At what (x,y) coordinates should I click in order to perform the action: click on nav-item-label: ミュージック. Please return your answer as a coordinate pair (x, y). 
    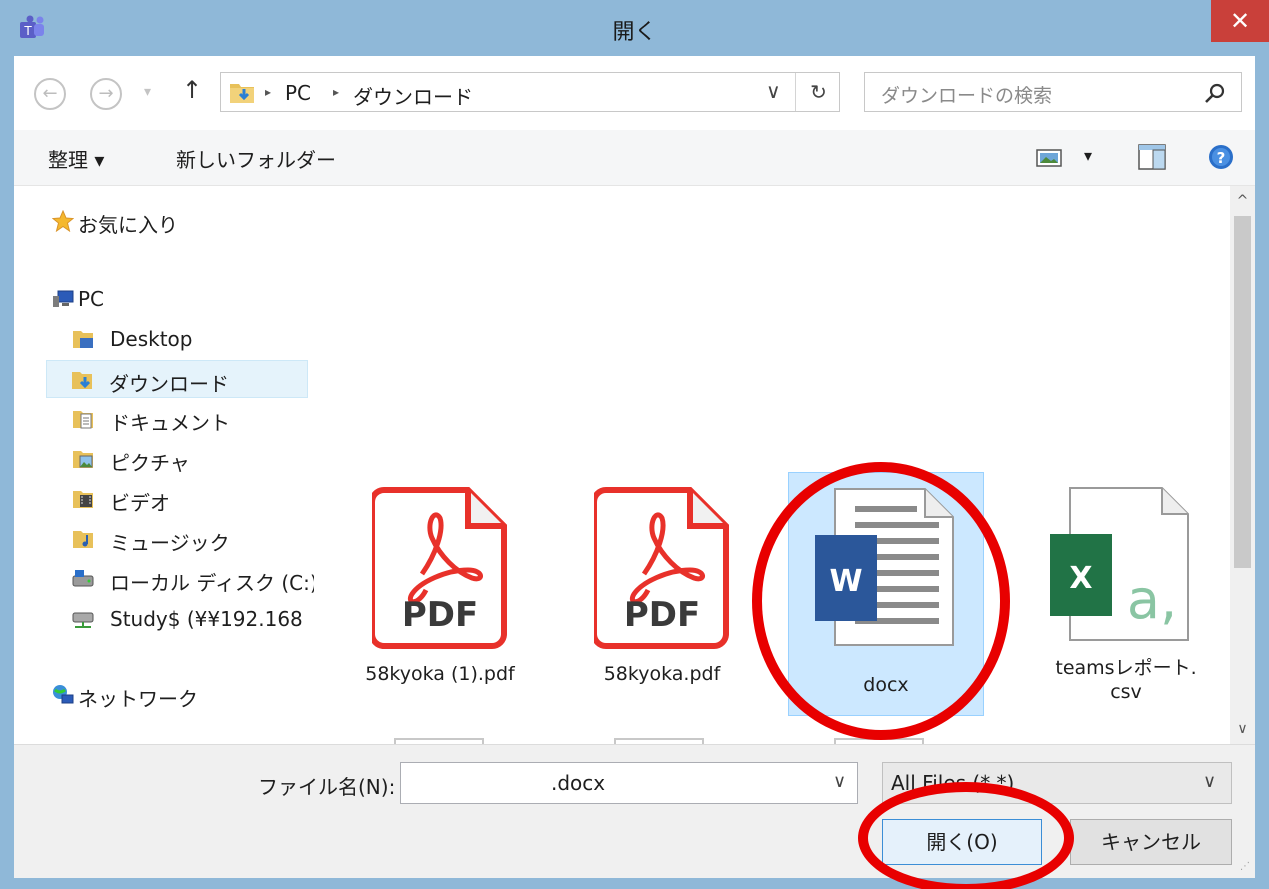
    Looking at the image, I should click on (170, 543).